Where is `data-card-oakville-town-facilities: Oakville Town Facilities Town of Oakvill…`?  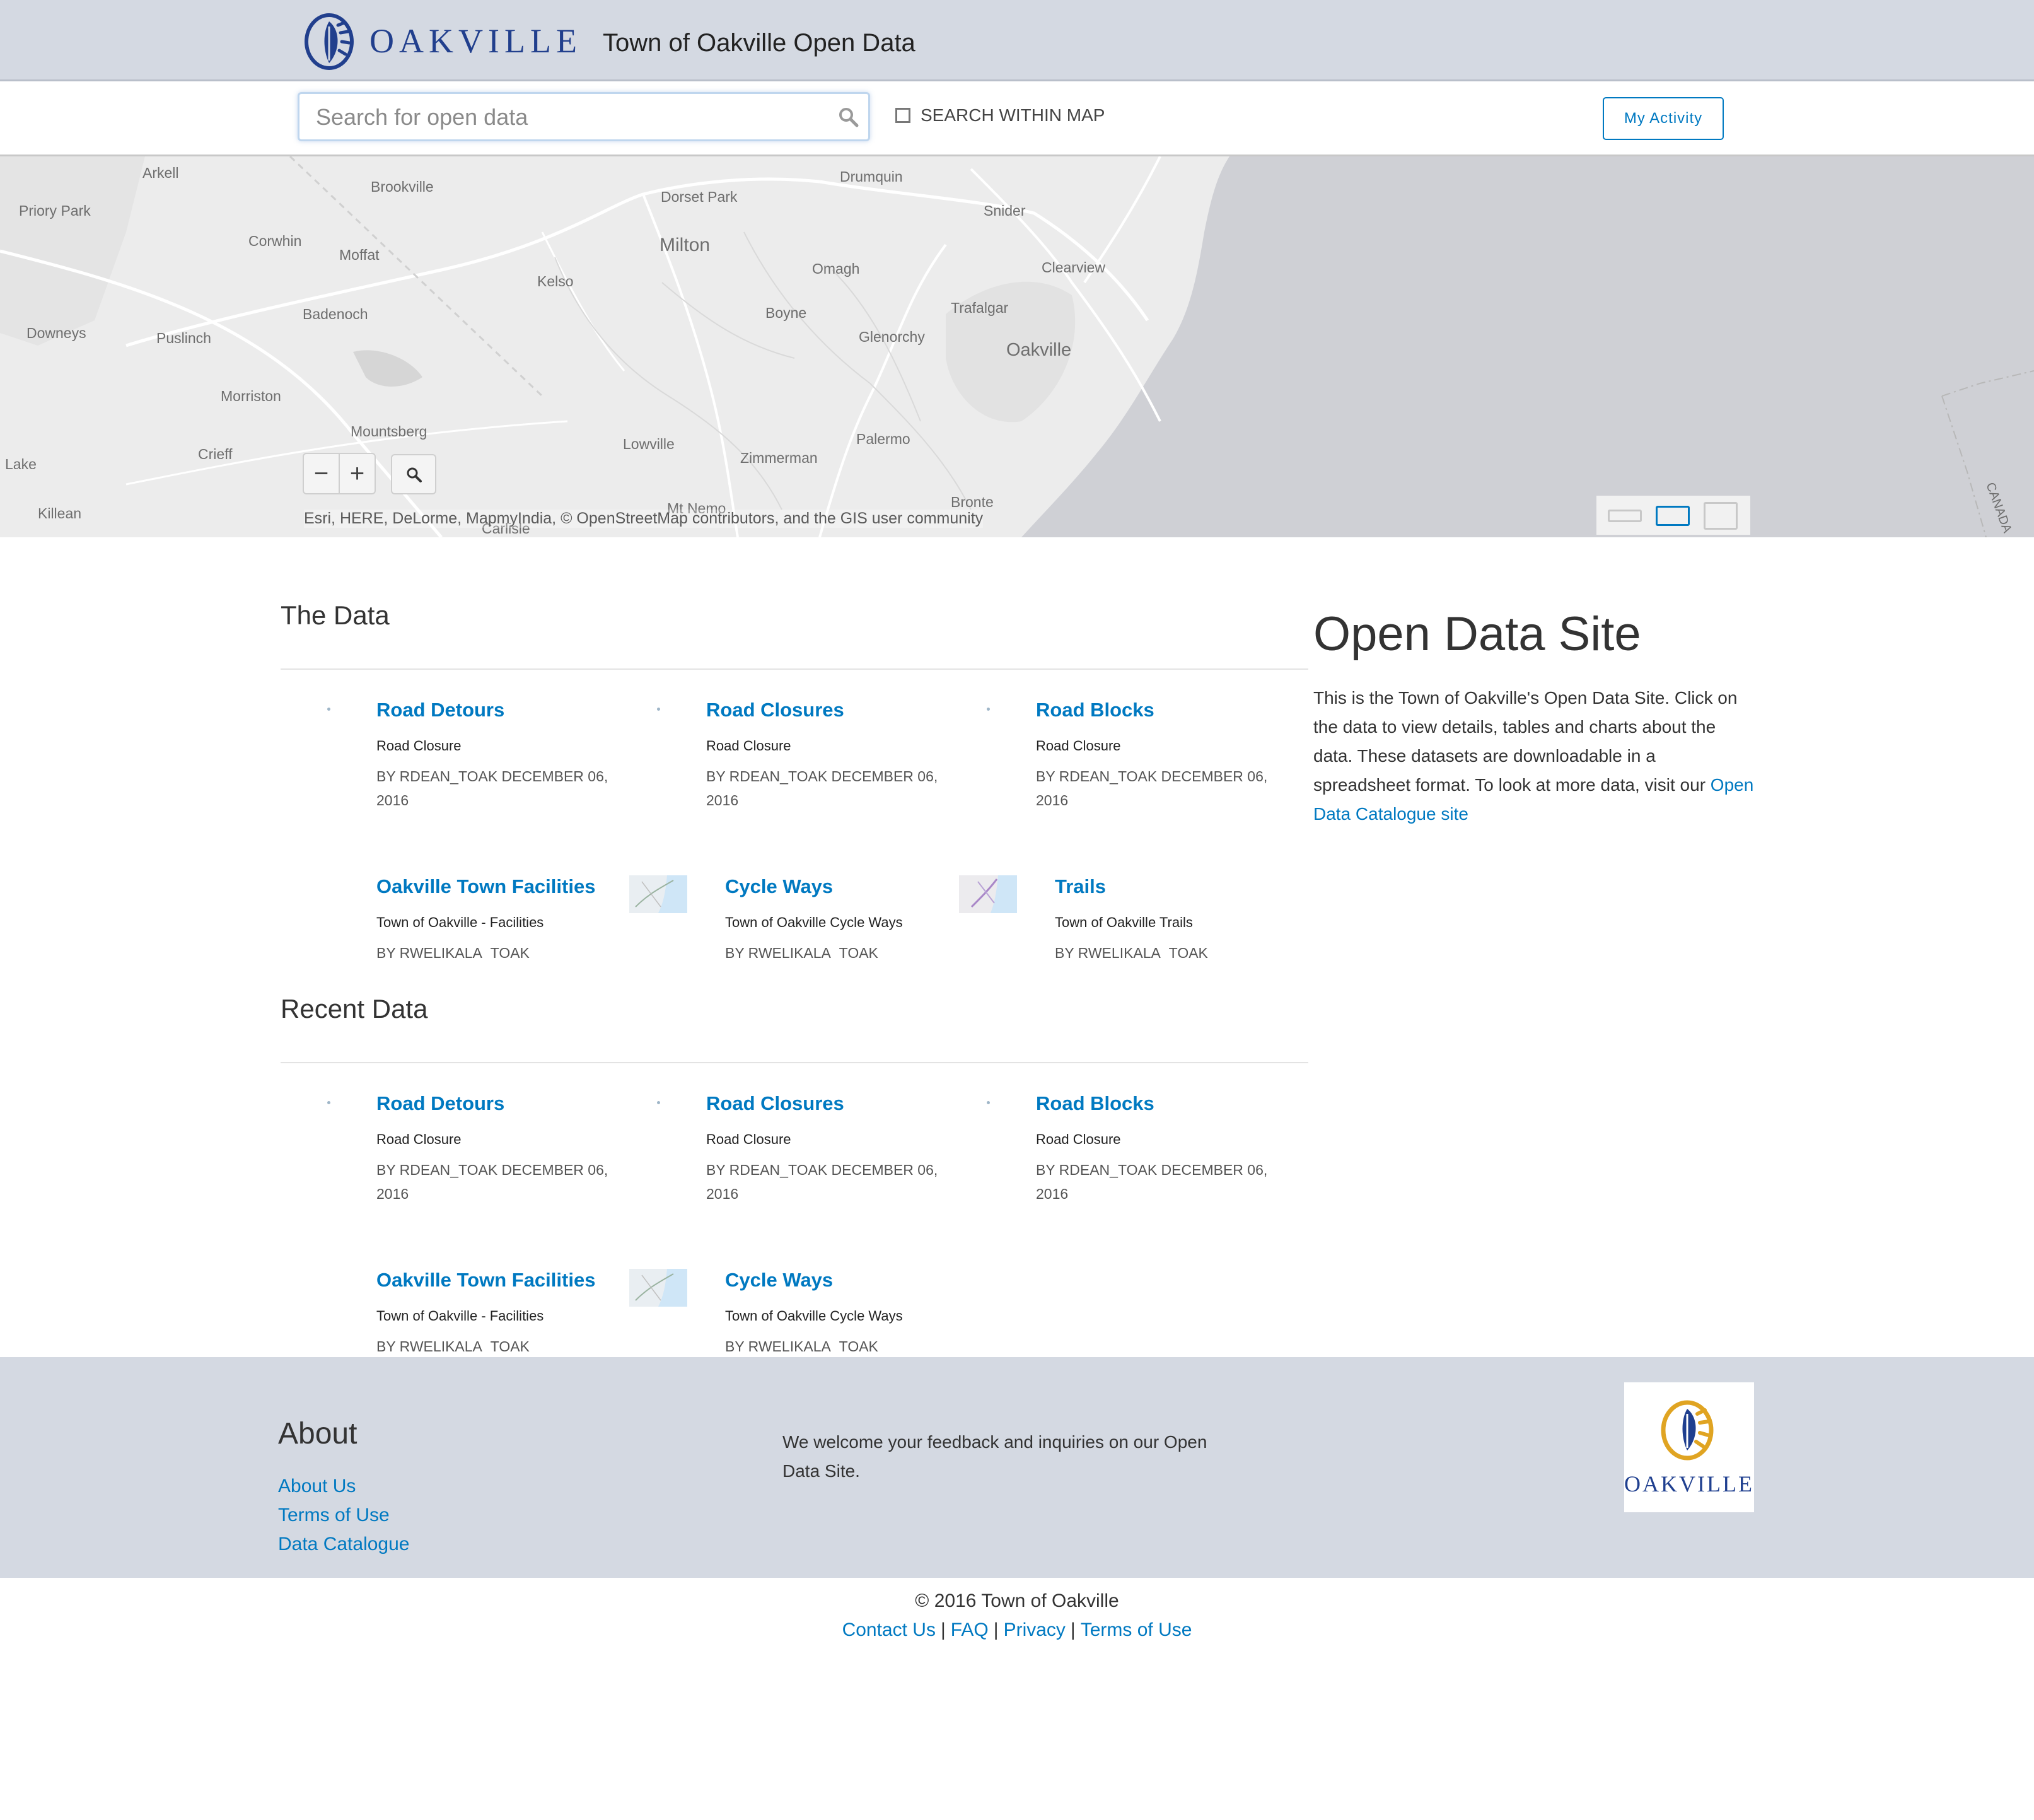
data-card-oakville-town-facilities: Oakville Town Facilities Town of Oakvill… is located at coordinates (446, 917).